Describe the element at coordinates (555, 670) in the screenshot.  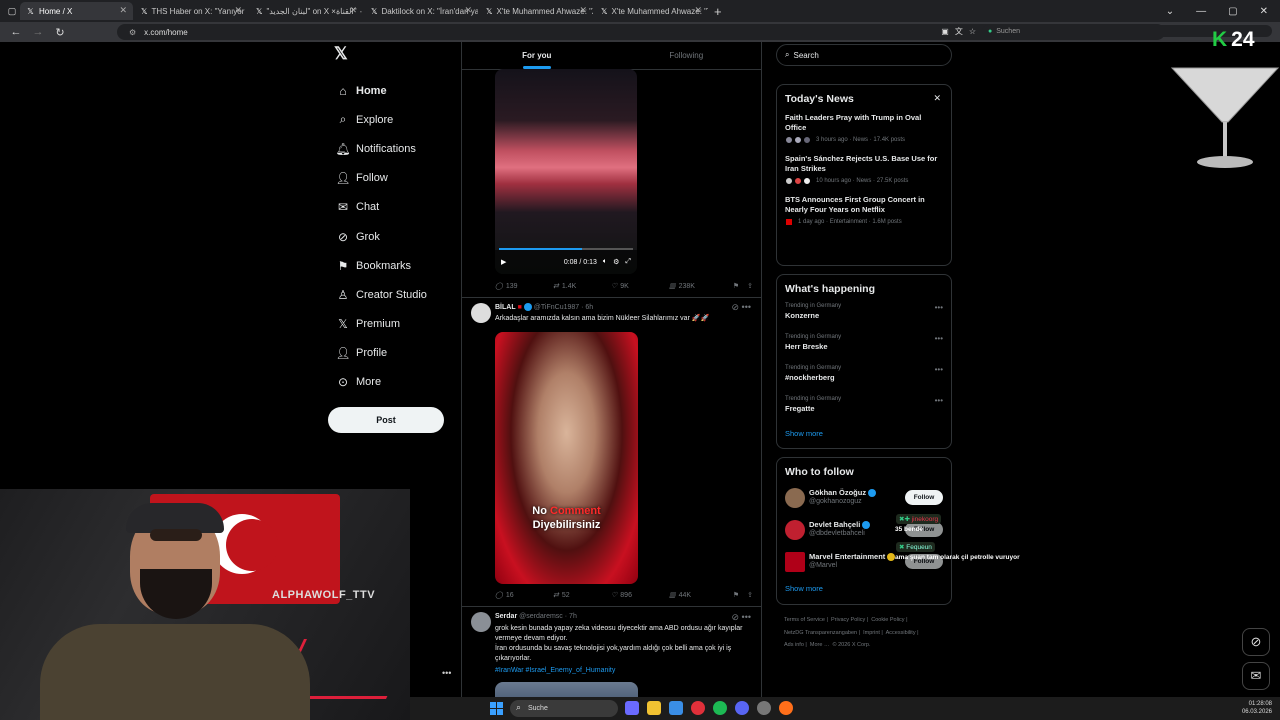
I see `hashtag-links: #IranWar #Israel_Enemy_of_Humanity` at that location.